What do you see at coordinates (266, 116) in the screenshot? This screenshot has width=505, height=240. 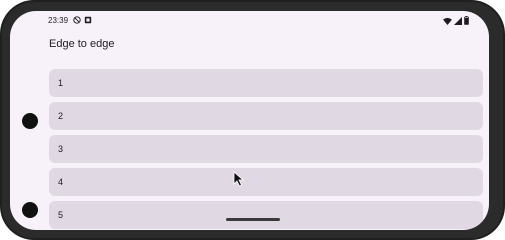 I see `list-item: 2` at bounding box center [266, 116].